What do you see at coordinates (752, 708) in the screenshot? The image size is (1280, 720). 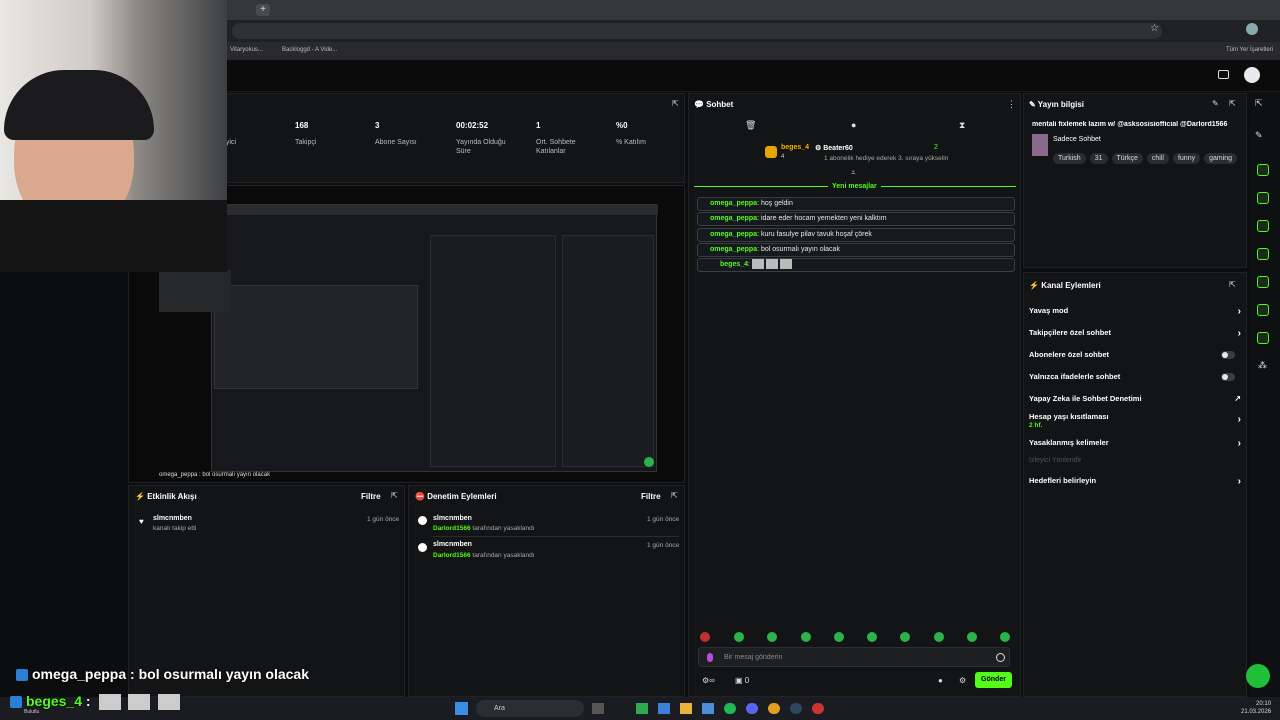 I see `discord-icon` at bounding box center [752, 708].